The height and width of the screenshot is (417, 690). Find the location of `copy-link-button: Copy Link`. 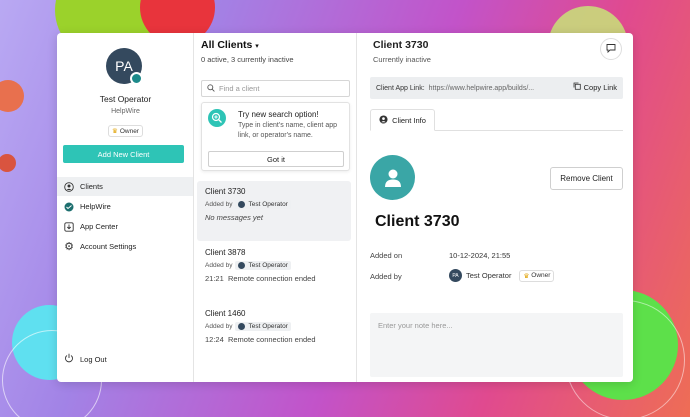

copy-link-button: Copy Link is located at coordinates (595, 87).